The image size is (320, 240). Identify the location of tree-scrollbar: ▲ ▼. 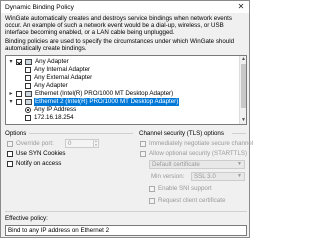
(242, 90).